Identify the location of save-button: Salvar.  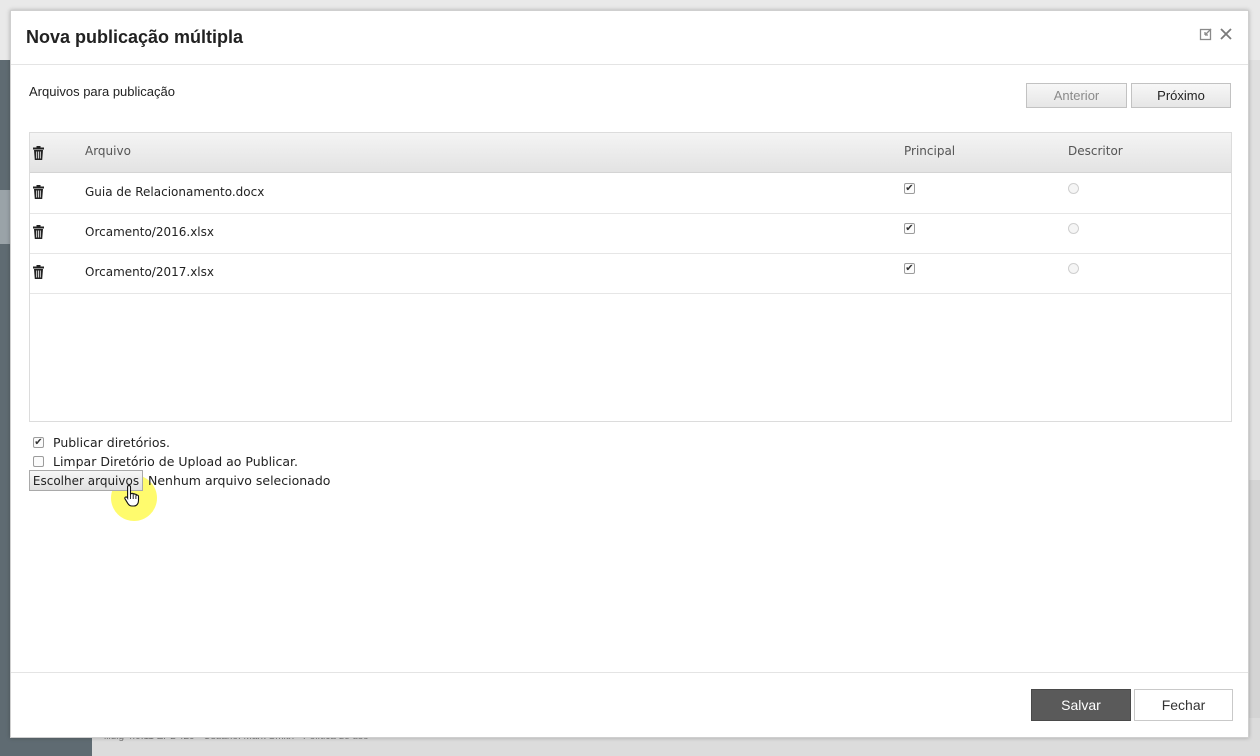
(1081, 705).